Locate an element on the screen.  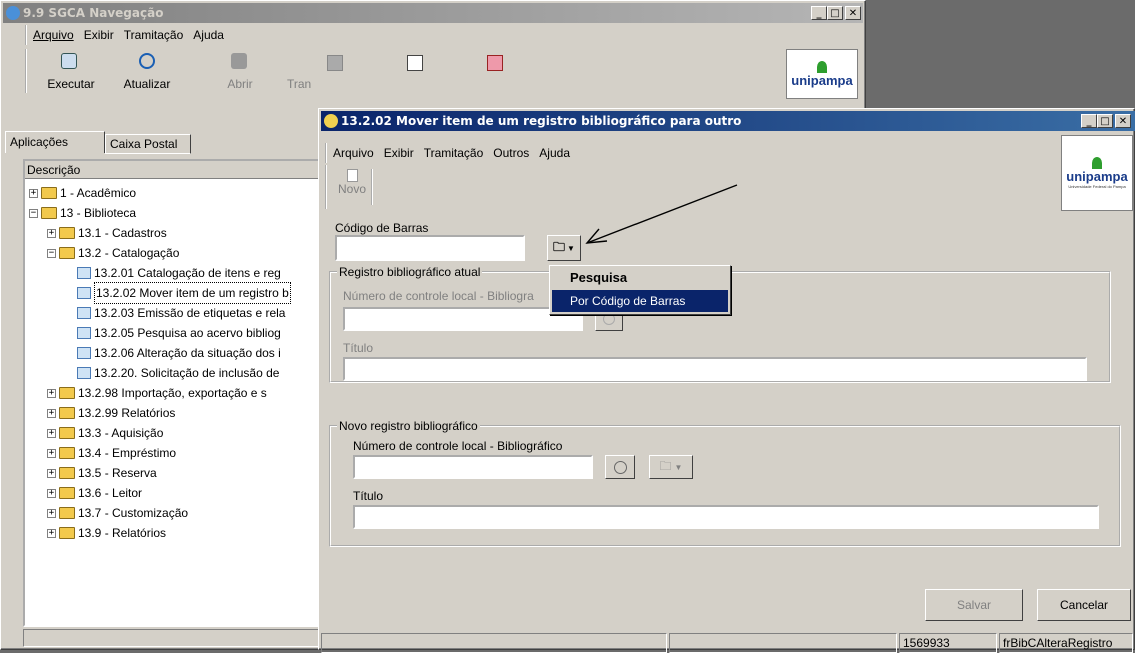
menu-ajuda: Ajuda is located at coordinates (208, 35).